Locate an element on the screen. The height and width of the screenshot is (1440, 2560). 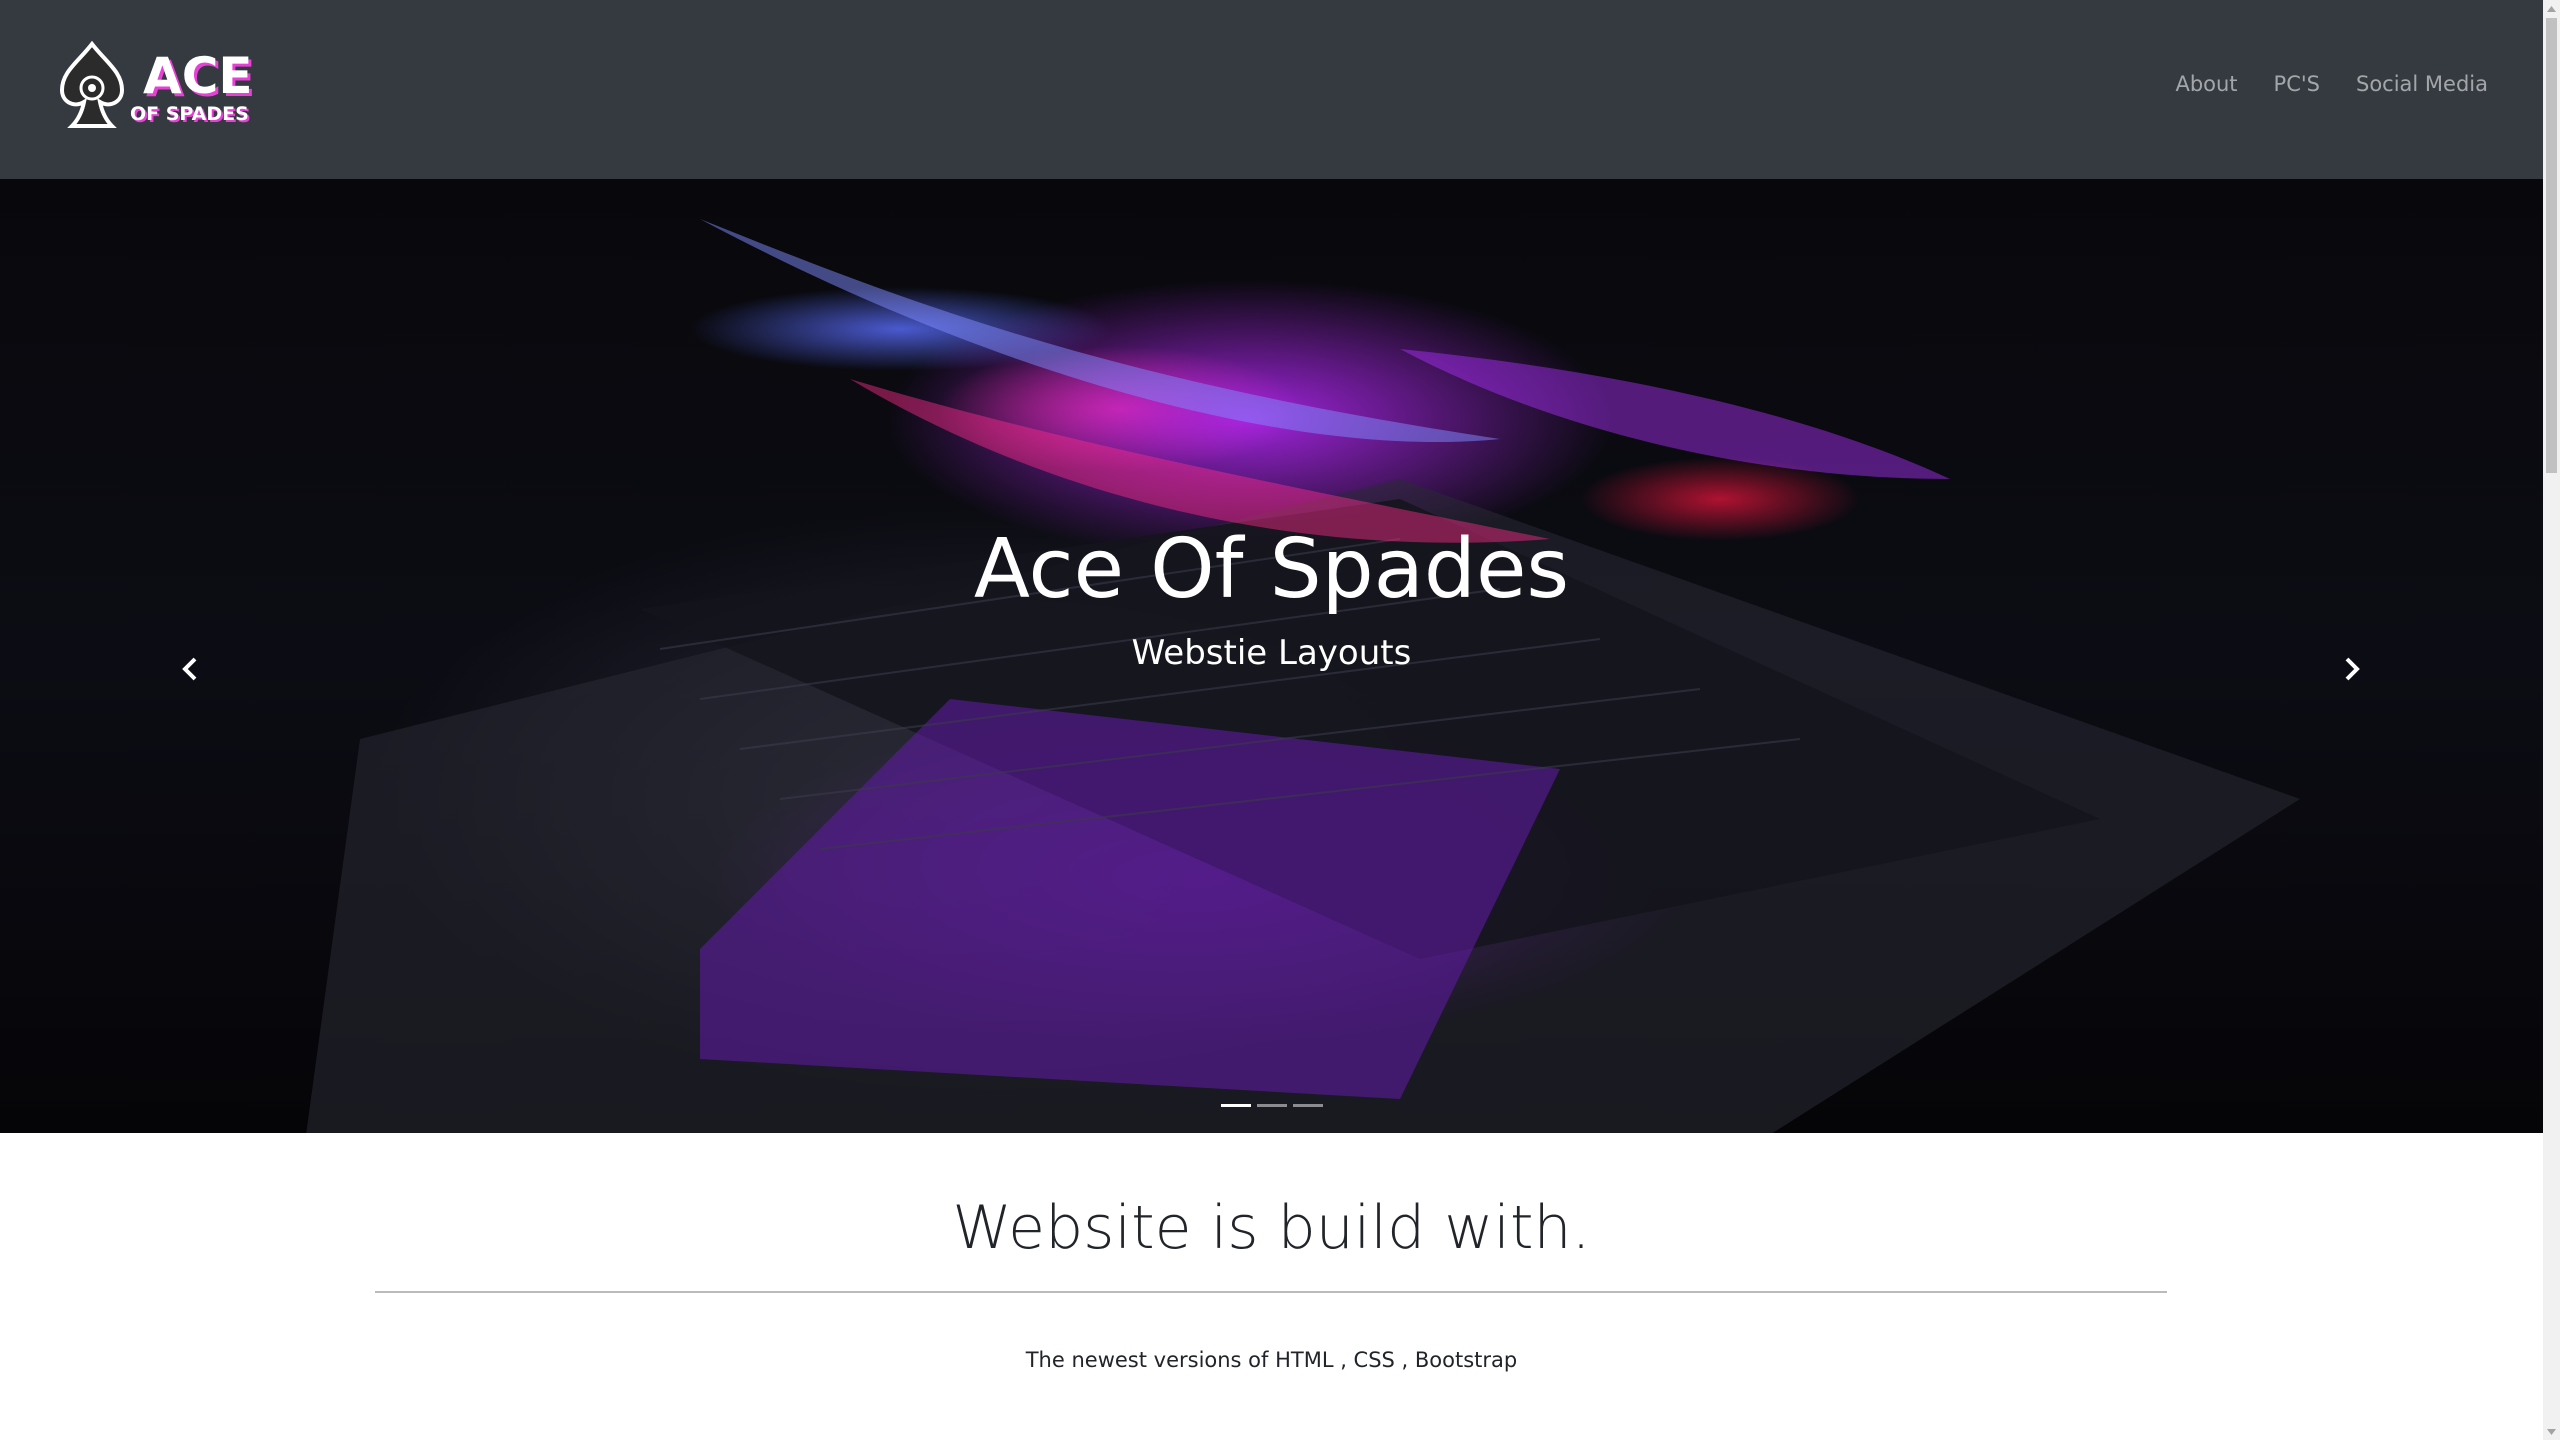
hero-caption: Ace Of Spades Webstie Layouts is located at coordinates (1271, 598).